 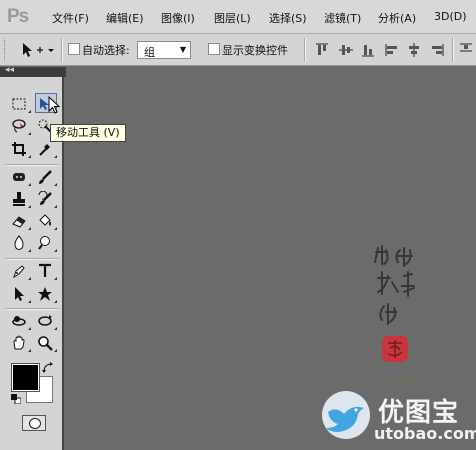 I want to click on menu-layer: 图层(L), so click(x=232, y=18).